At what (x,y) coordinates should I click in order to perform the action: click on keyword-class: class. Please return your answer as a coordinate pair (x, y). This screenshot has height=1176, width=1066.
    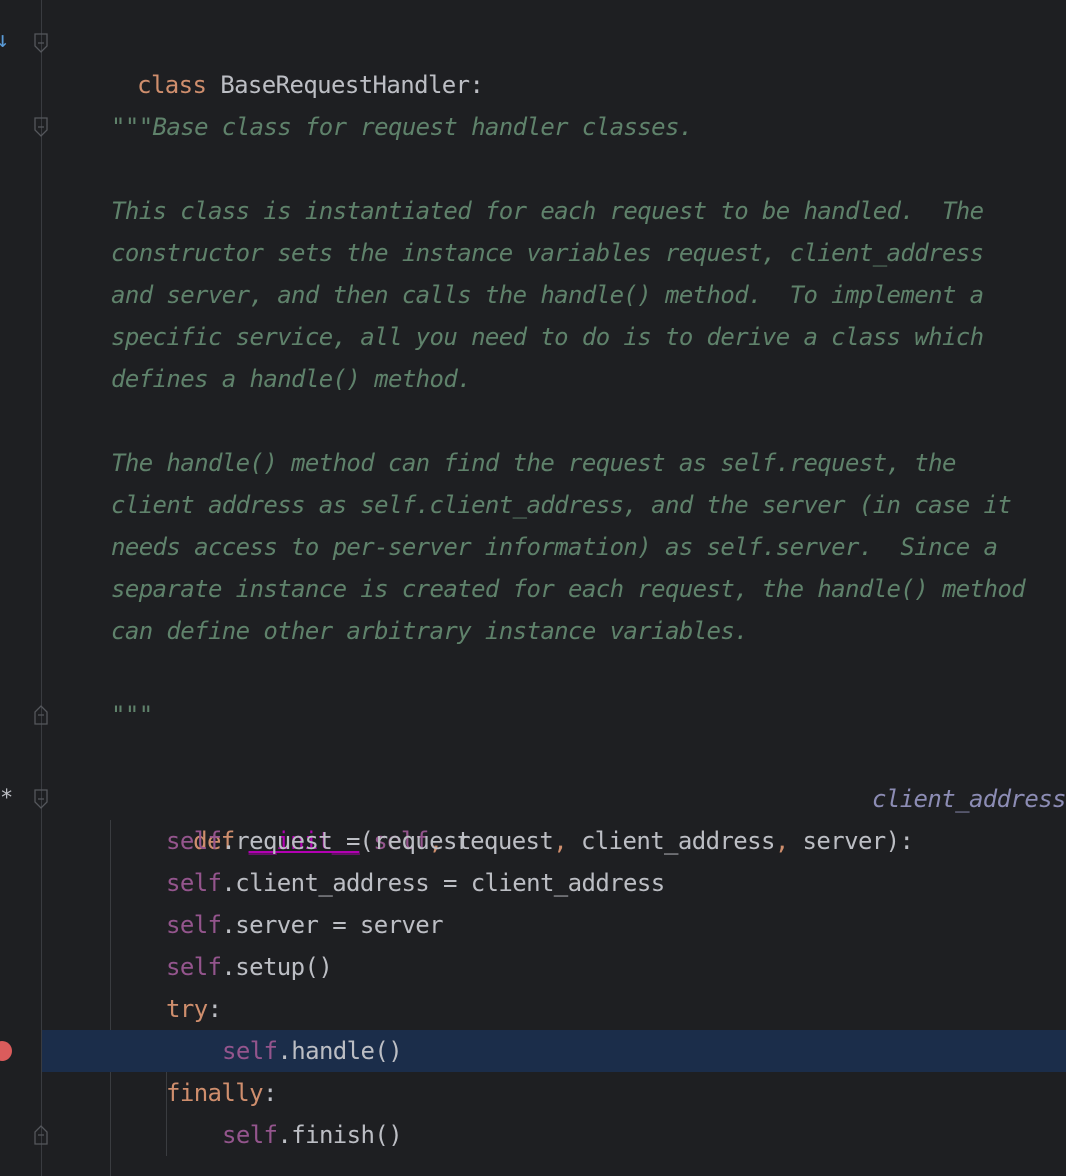
    Looking at the image, I should click on (172, 85).